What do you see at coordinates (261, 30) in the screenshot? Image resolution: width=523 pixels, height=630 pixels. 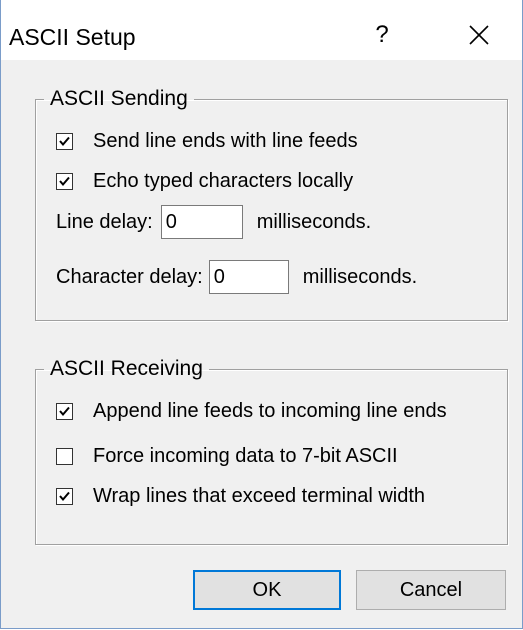 I see `title-bar: ASCII Setup ?` at bounding box center [261, 30].